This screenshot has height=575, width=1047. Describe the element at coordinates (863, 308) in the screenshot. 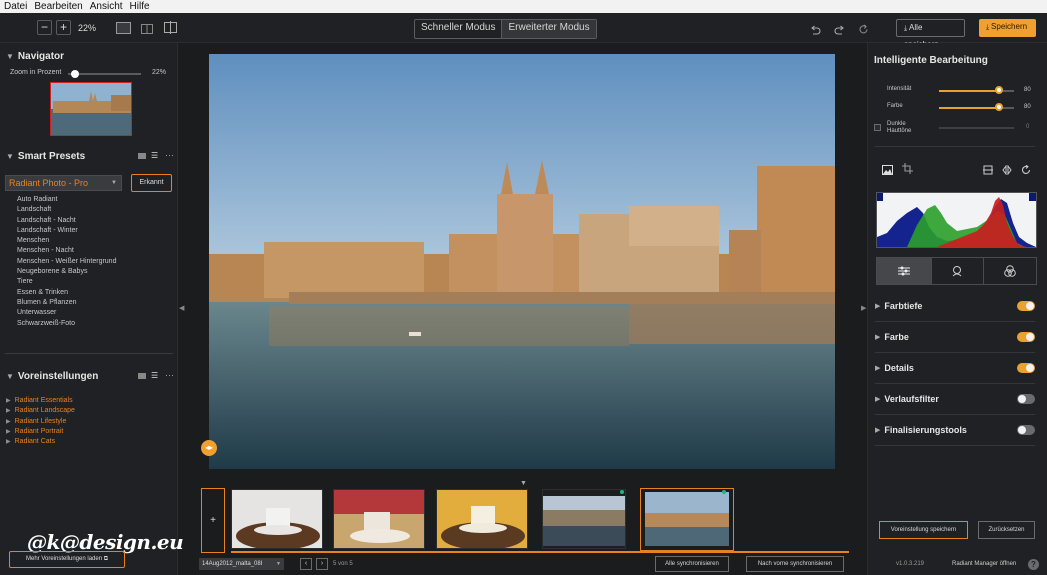

I see `collapse-right-icon: ▶` at that location.